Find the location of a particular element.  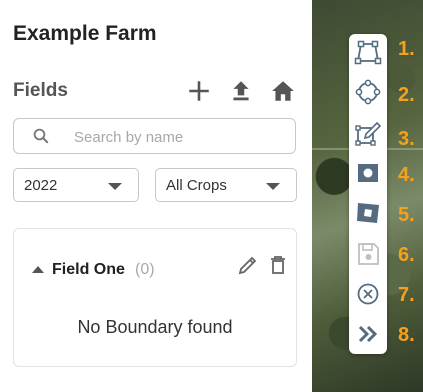

tool-number-8: 8. is located at coordinates (406, 335).